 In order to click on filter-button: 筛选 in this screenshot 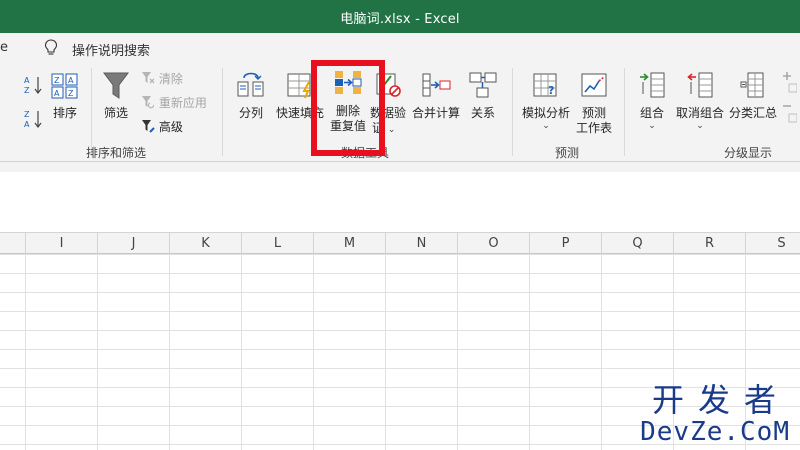, I will do `click(116, 95)`.